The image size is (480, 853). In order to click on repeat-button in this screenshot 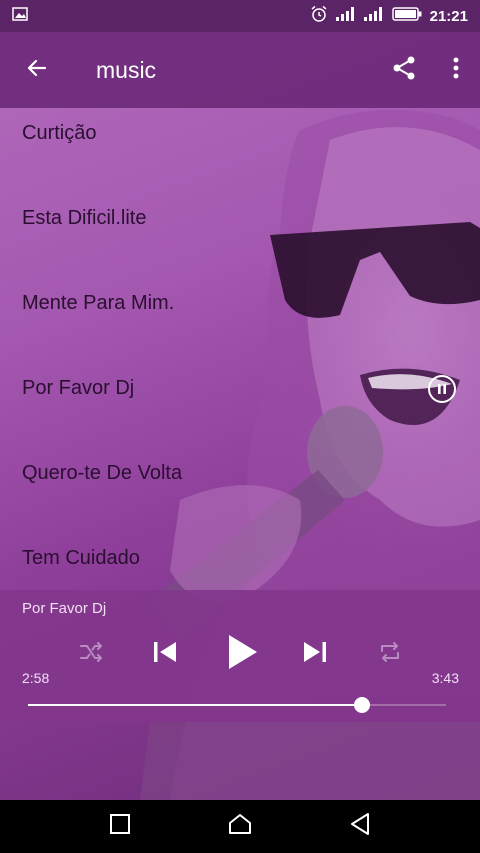, I will do `click(390, 654)`.